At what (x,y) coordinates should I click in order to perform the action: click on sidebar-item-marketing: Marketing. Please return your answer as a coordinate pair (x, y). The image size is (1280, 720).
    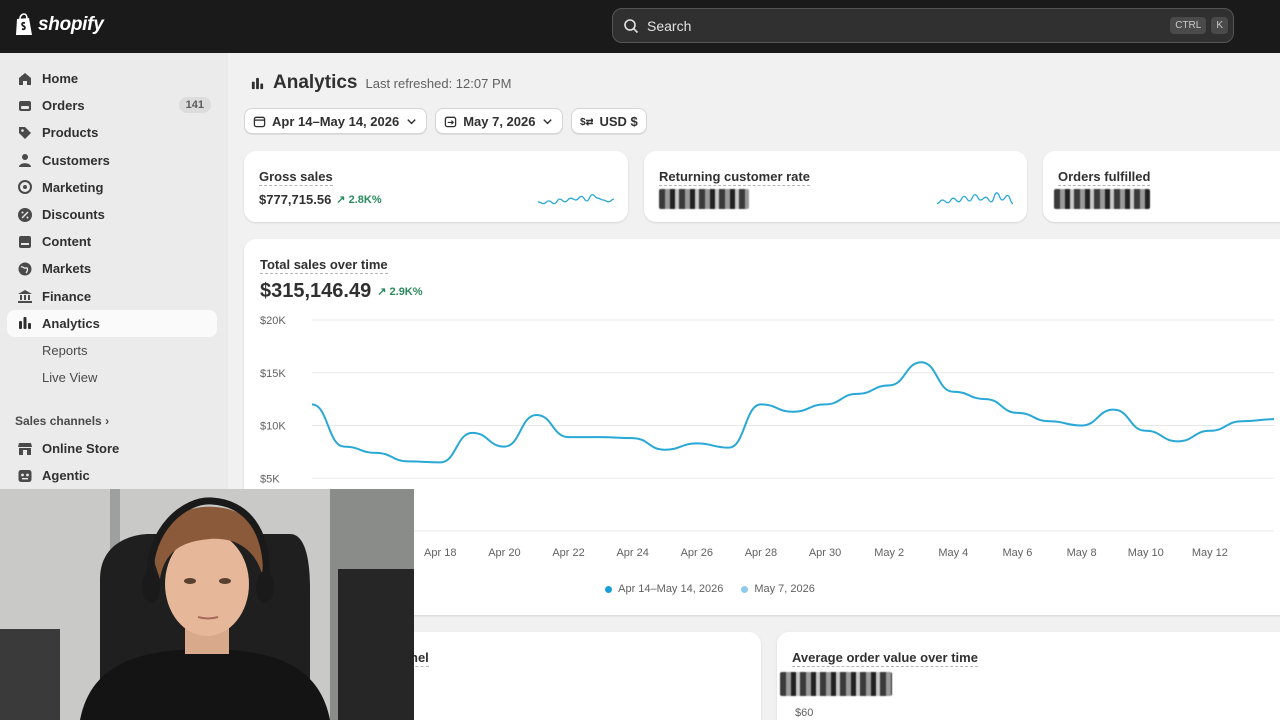
    Looking at the image, I should click on (112, 187).